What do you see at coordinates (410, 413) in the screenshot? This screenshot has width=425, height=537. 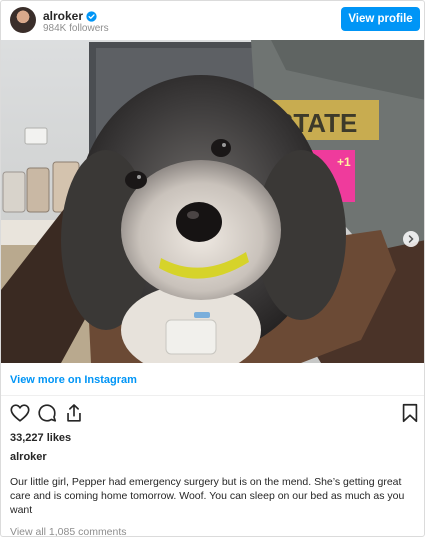 I see `bookmark-icon` at bounding box center [410, 413].